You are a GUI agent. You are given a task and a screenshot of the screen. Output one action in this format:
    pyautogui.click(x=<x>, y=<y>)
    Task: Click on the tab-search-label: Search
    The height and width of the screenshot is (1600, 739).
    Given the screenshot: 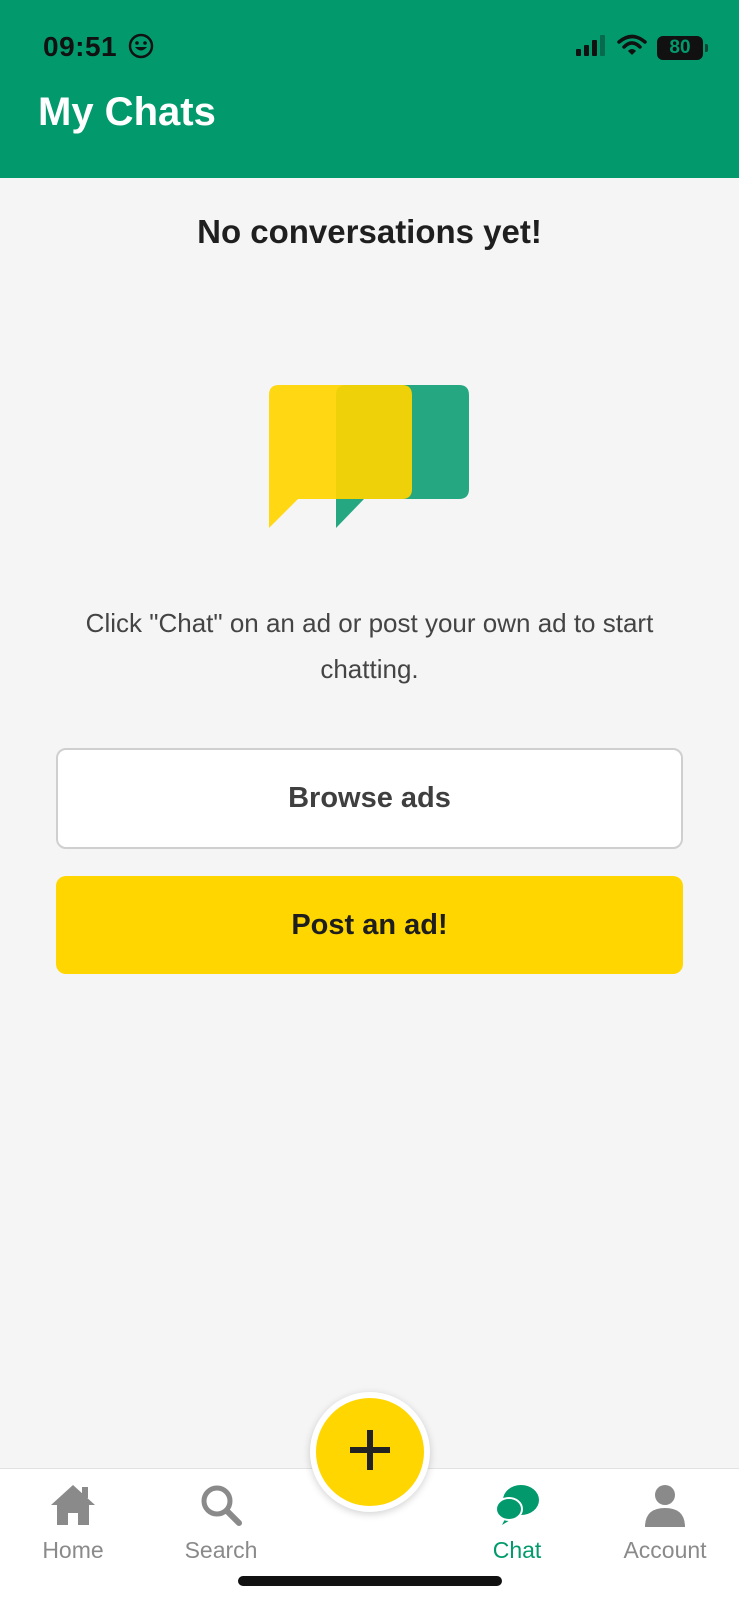 What is the action you would take?
    pyautogui.click(x=221, y=1550)
    